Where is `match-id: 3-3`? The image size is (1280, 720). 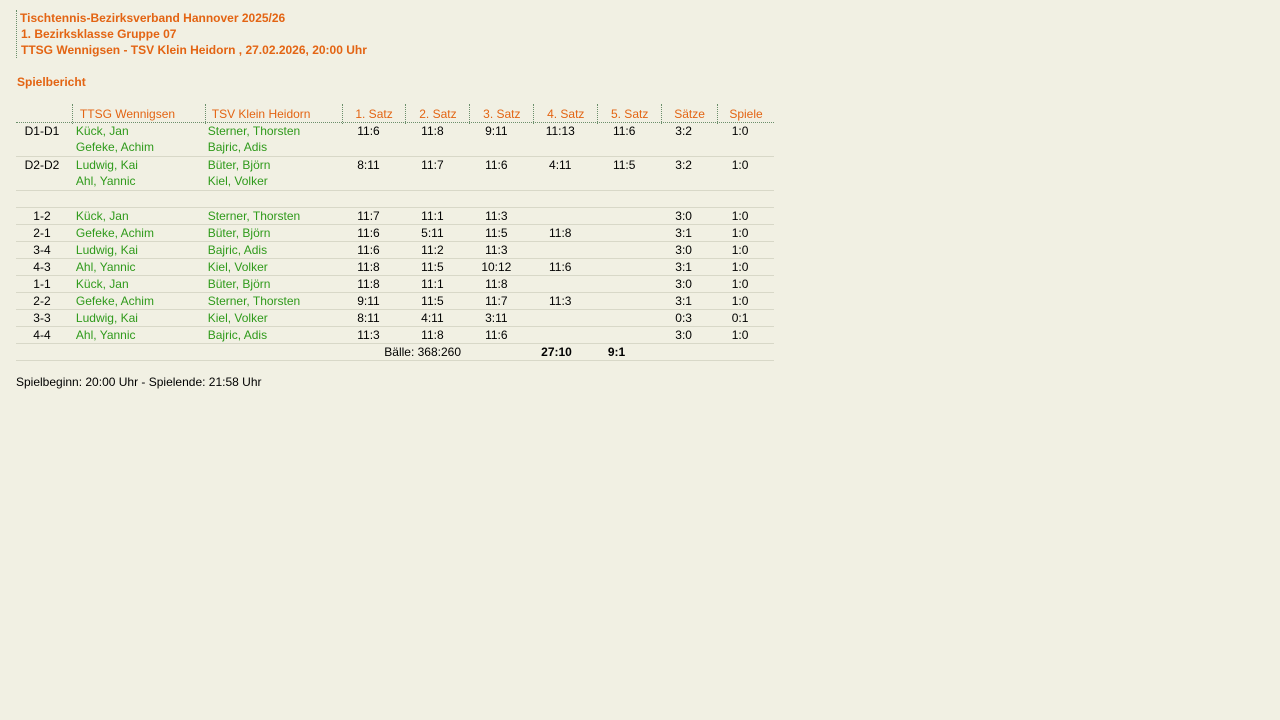 match-id: 3-3 is located at coordinates (42, 318).